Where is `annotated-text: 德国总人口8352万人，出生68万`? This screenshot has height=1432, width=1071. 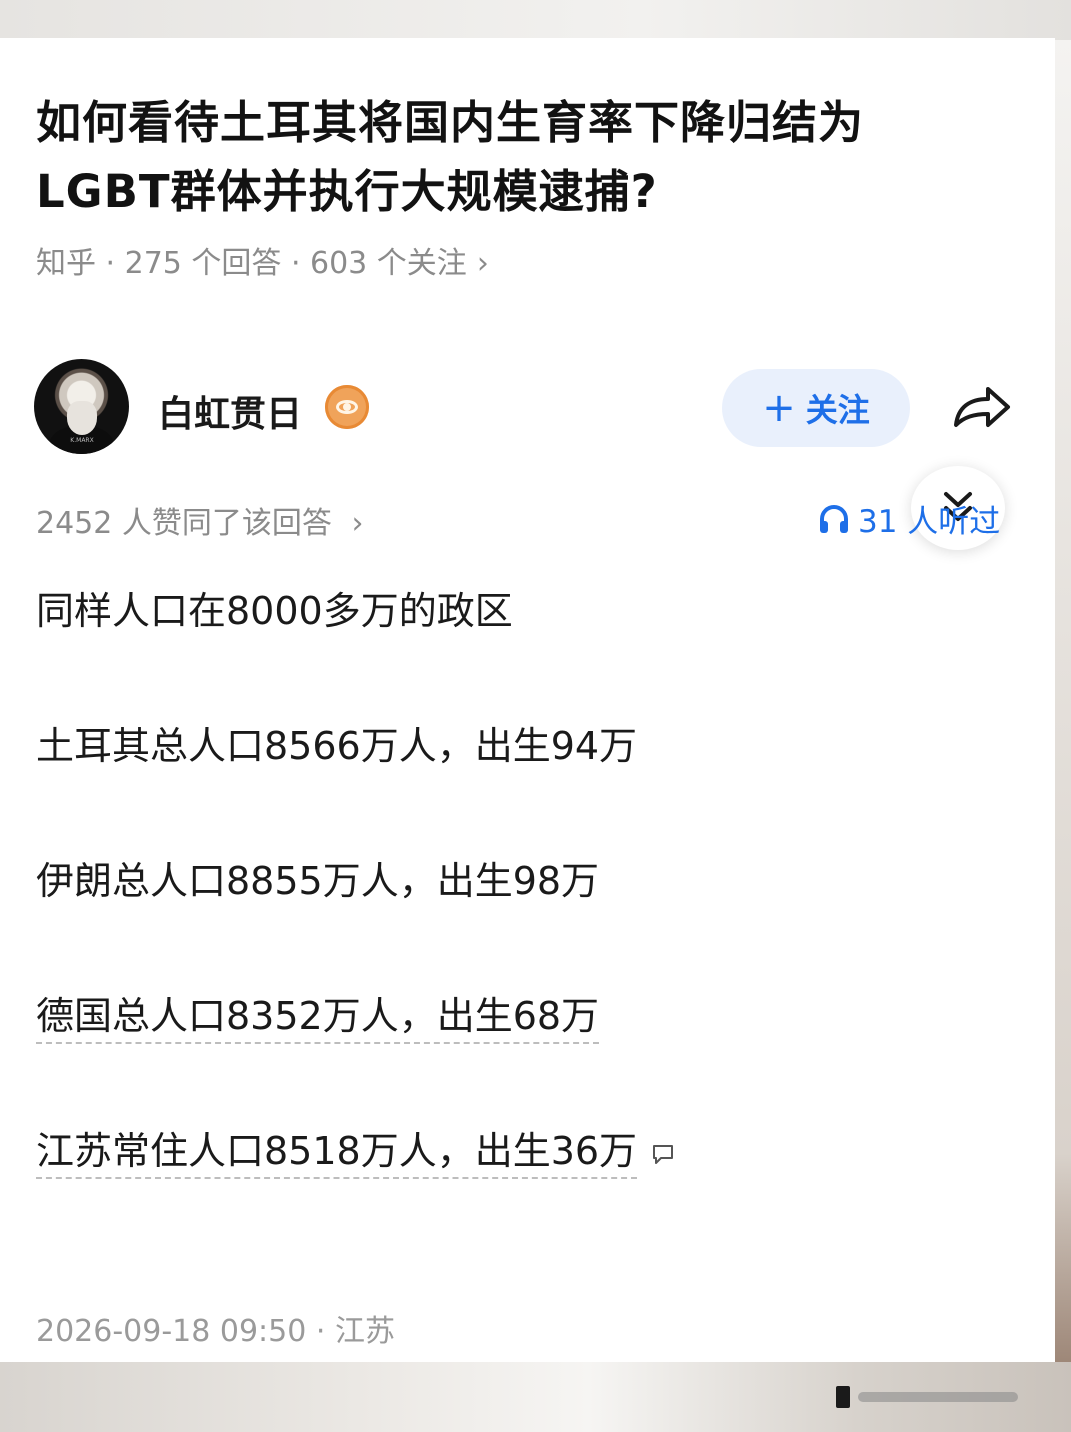 annotated-text: 德国总人口8352万人，出生68万 is located at coordinates (318, 1019).